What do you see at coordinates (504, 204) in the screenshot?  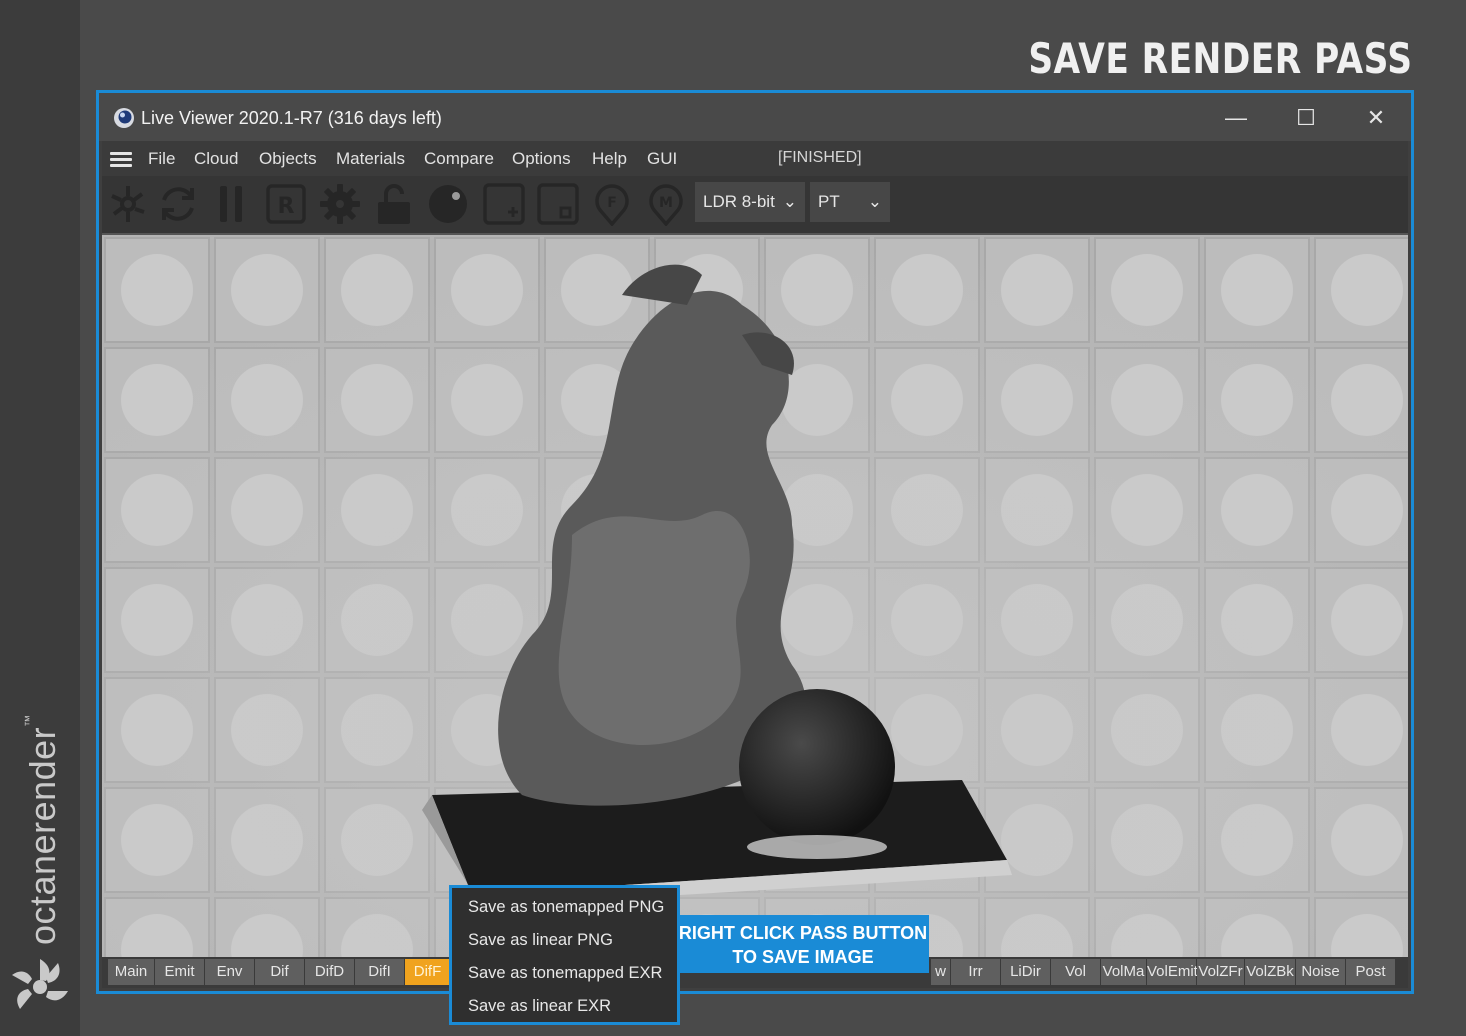 I see `add-region-icon` at bounding box center [504, 204].